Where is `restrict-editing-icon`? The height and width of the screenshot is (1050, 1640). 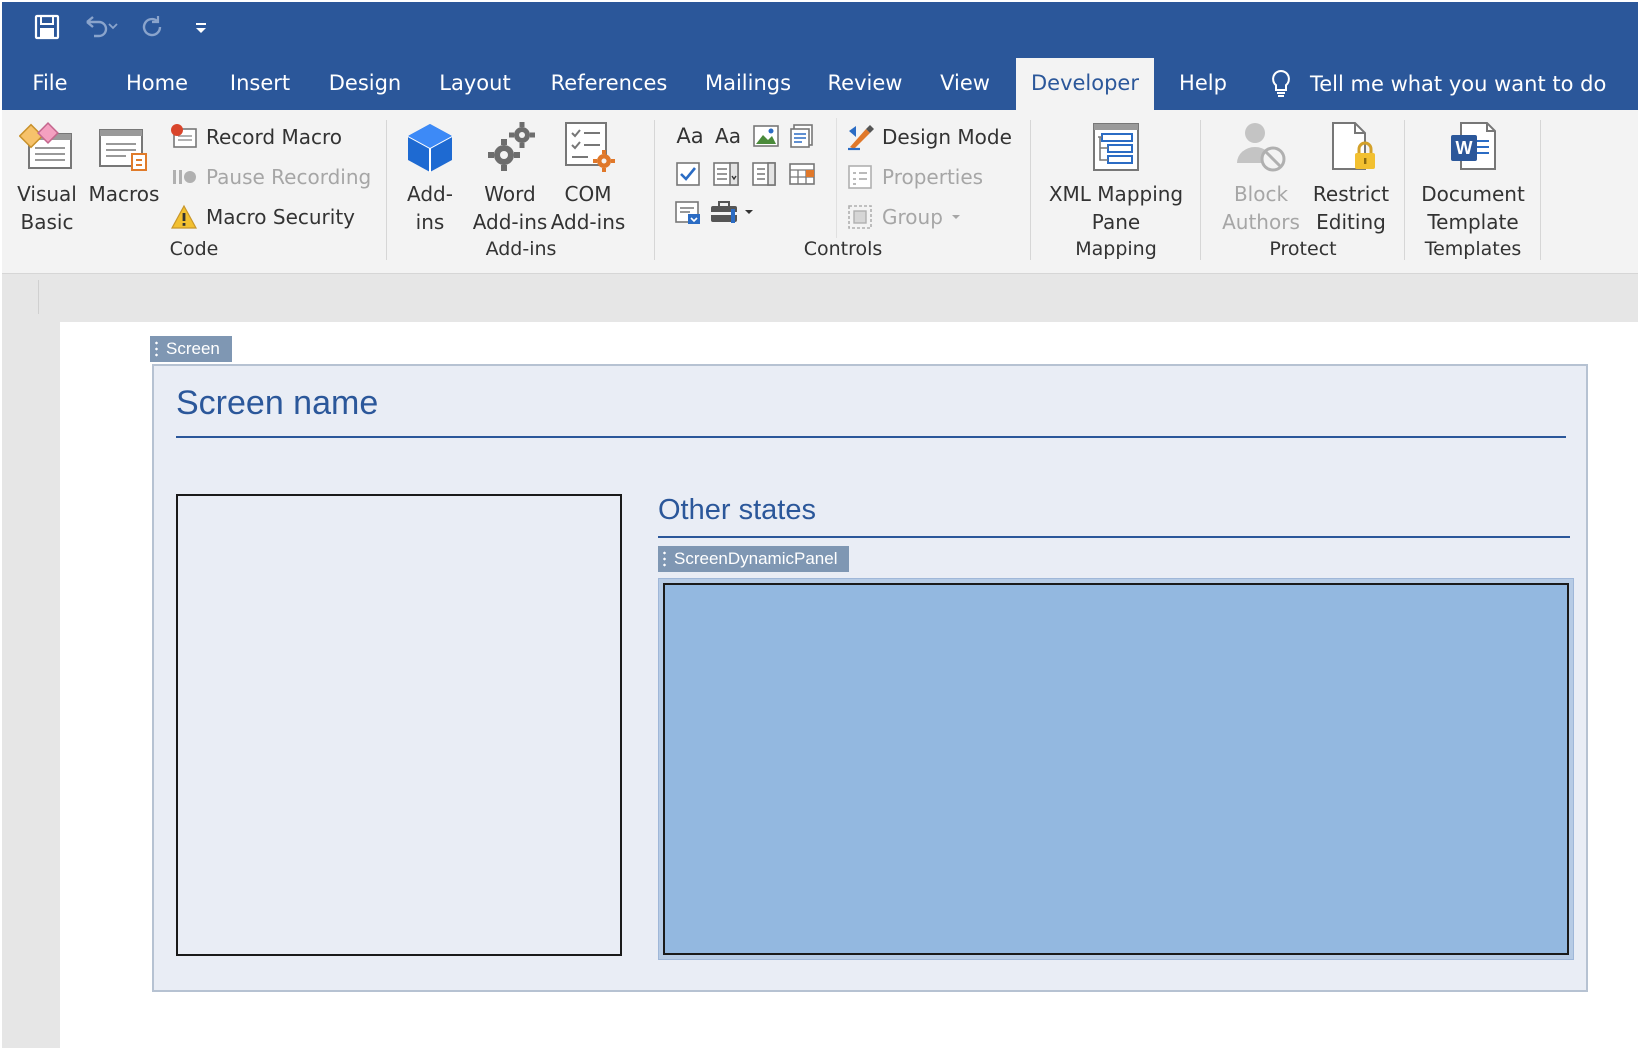
restrict-editing-icon is located at coordinates (1353, 146).